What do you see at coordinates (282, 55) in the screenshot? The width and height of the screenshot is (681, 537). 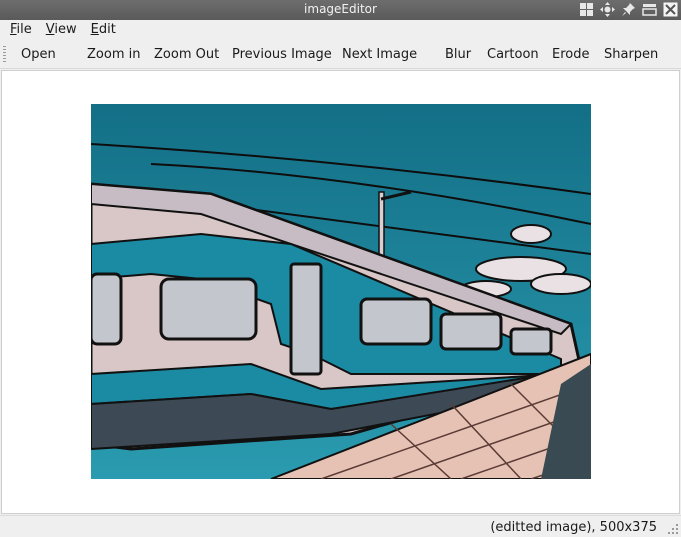 I see `previous-image-button: Previous Image` at bounding box center [282, 55].